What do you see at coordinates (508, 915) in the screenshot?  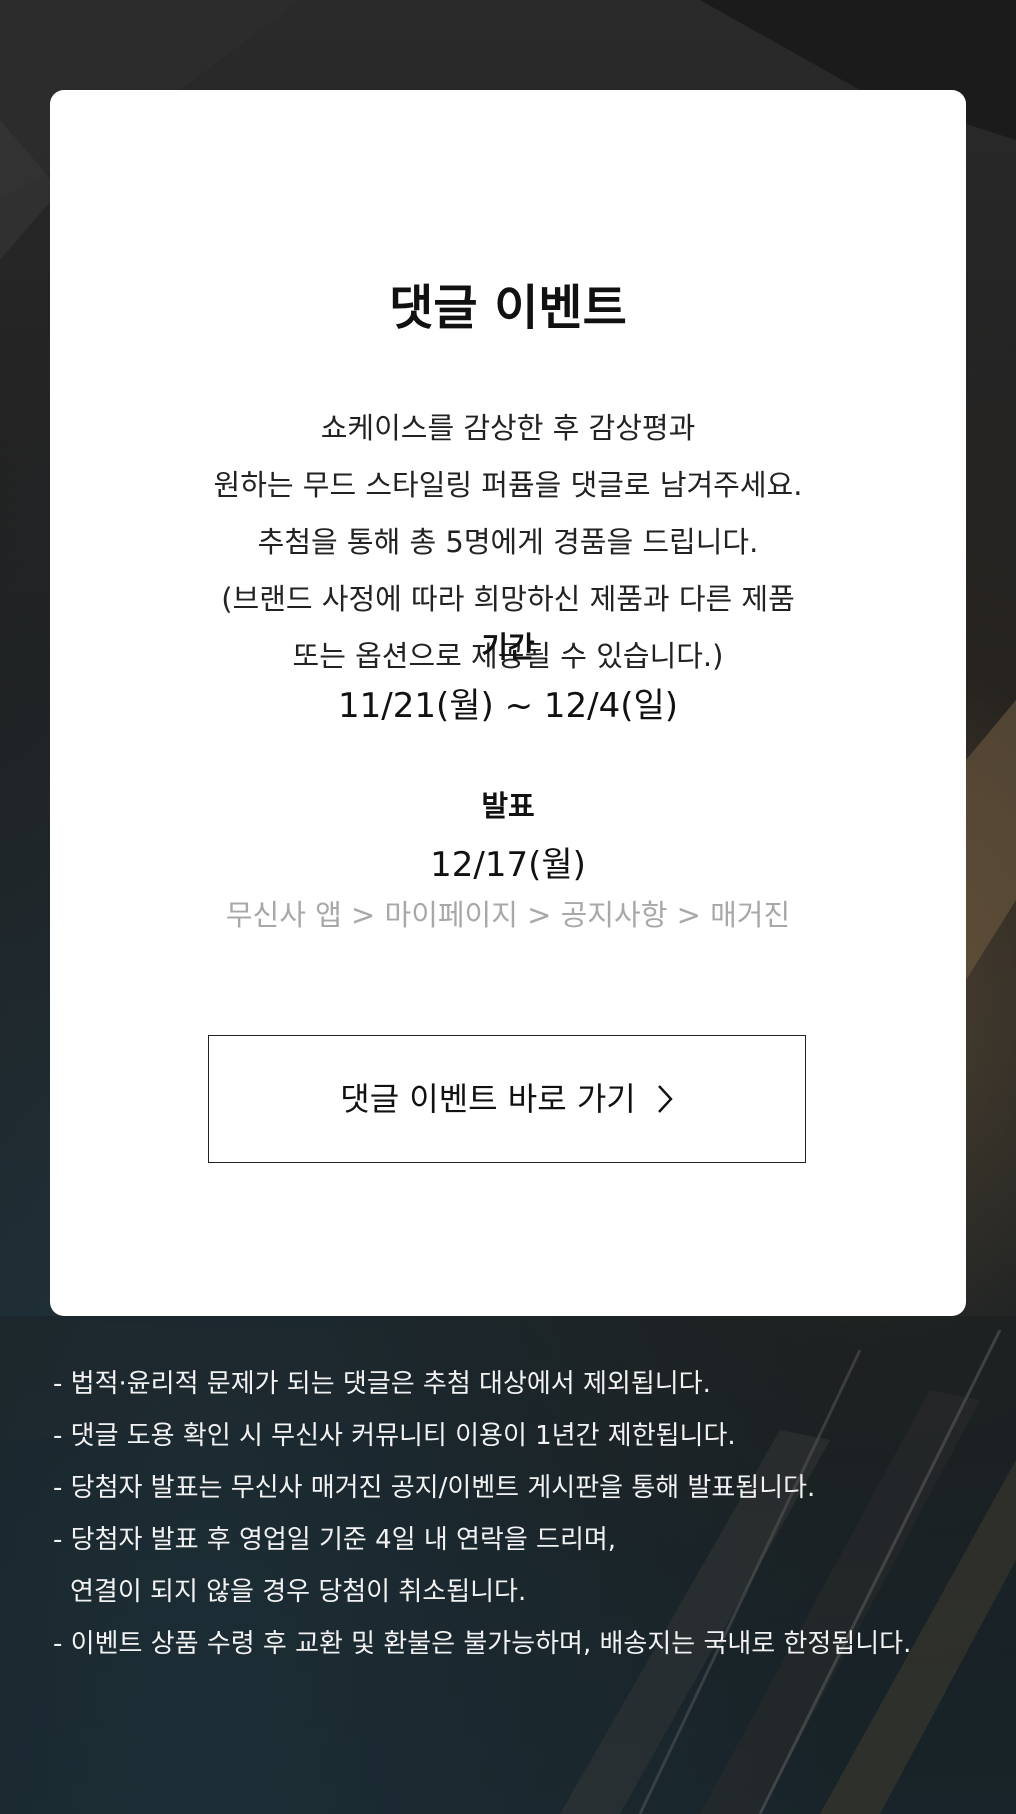 I see `announce-path: 무신사 앱 > 마이페이지 > 공지사항 > 매거진` at bounding box center [508, 915].